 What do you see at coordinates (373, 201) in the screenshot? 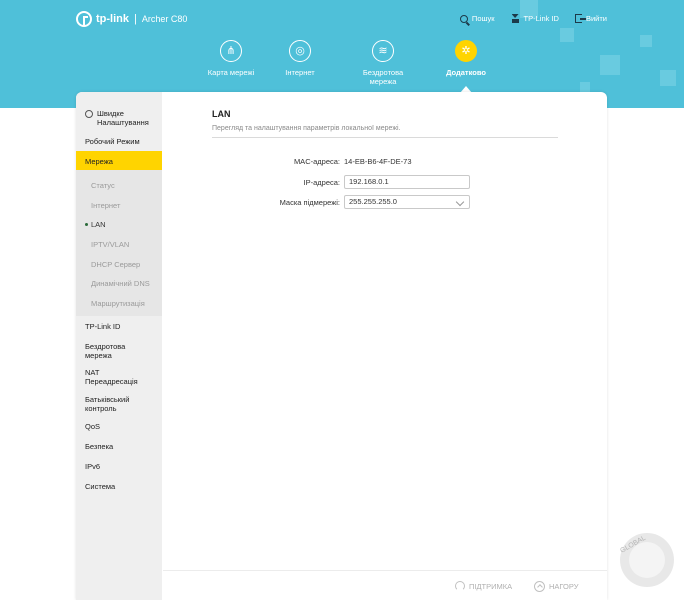
I see `subnet-mask-value: 255.255.255.0` at bounding box center [373, 201].